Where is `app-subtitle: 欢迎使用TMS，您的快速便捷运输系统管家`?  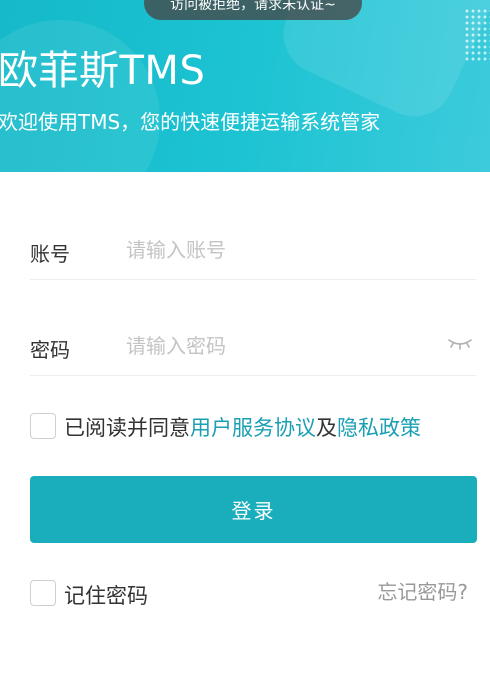 app-subtitle: 欢迎使用TMS，您的快速便捷运输系统管家 is located at coordinates (190, 122).